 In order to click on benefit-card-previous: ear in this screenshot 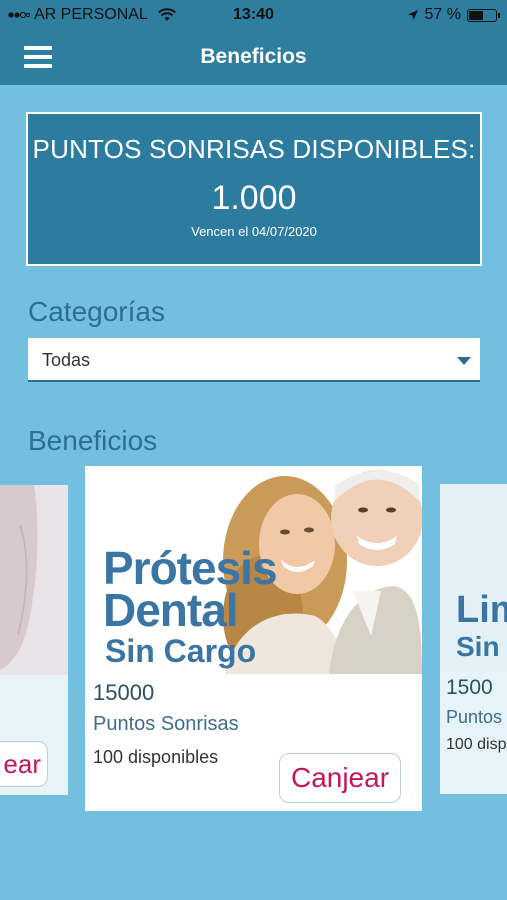, I will do `click(34, 640)`.